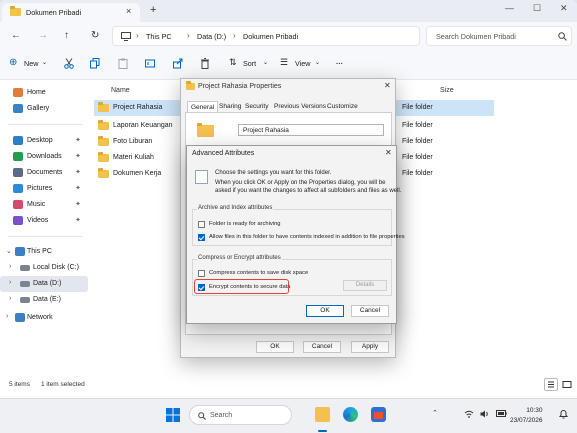  What do you see at coordinates (44, 173) in the screenshot?
I see `sidebar-item-documents: Documents ✦` at bounding box center [44, 173].